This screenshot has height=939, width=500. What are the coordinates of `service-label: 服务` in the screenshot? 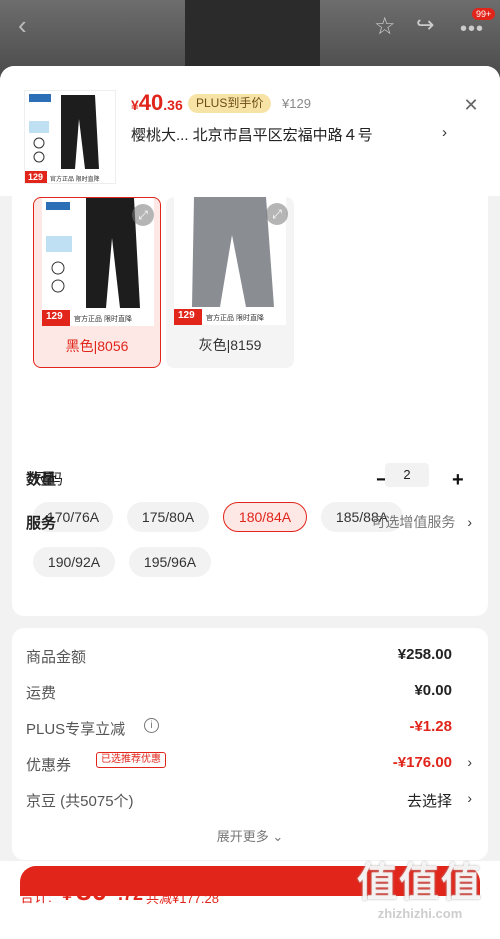 It's located at (41, 523).